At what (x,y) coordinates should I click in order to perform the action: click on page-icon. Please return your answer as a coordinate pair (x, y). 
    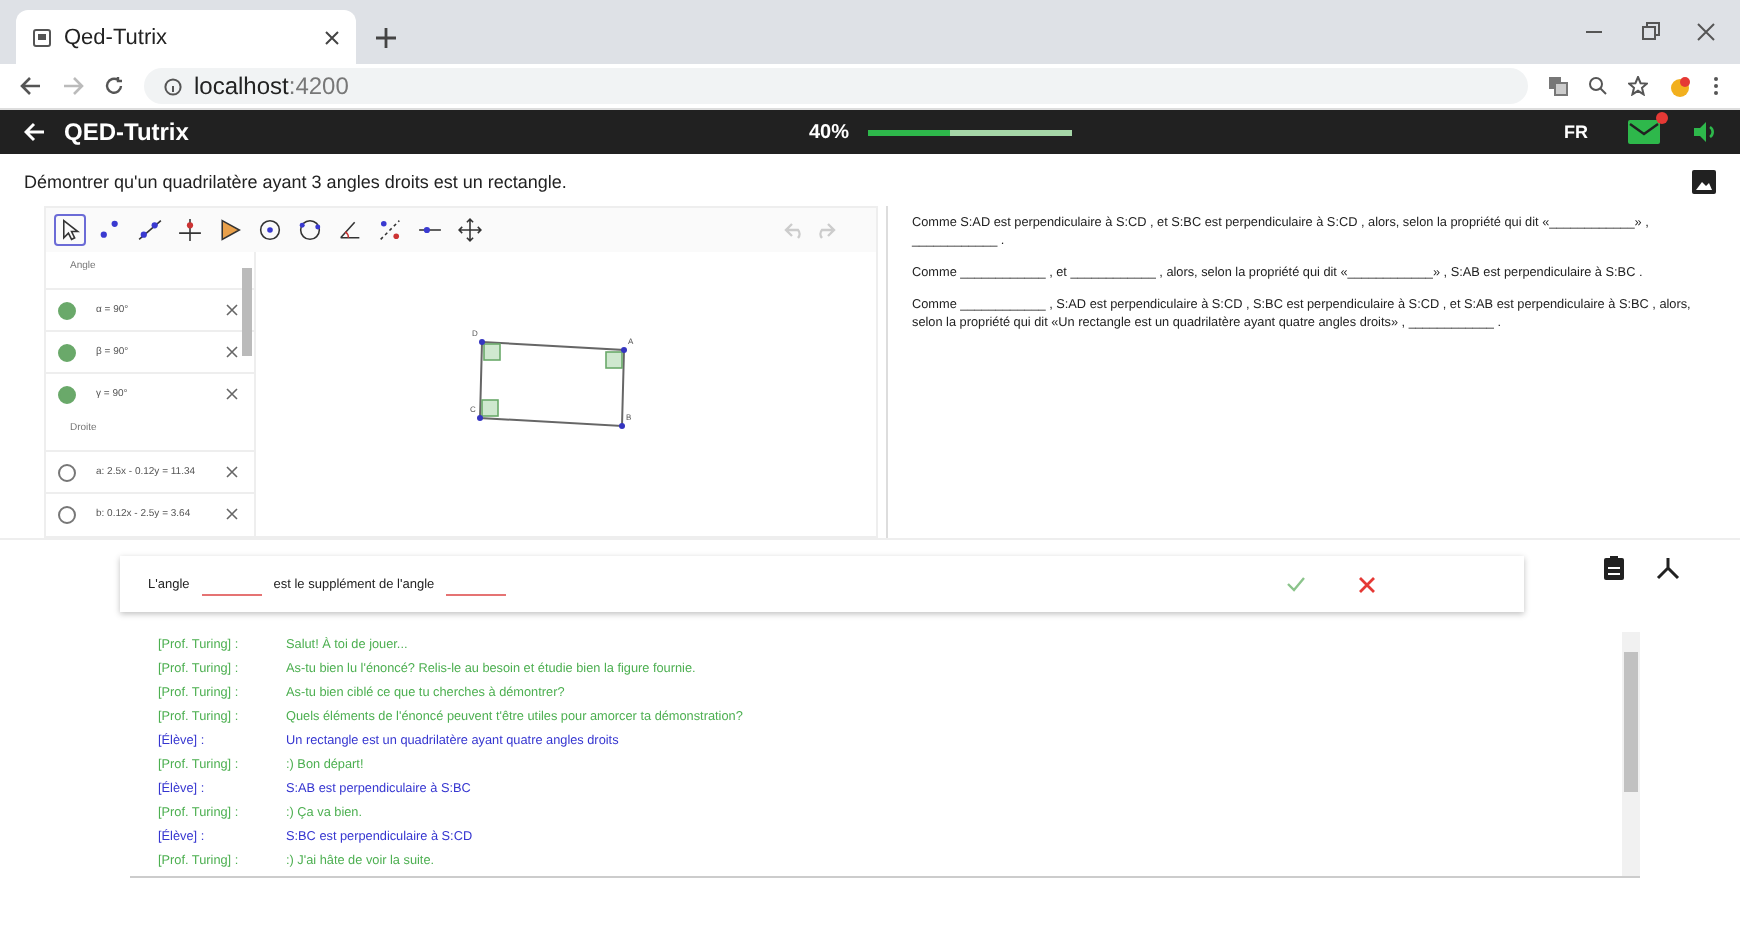
    Looking at the image, I should click on (42, 37).